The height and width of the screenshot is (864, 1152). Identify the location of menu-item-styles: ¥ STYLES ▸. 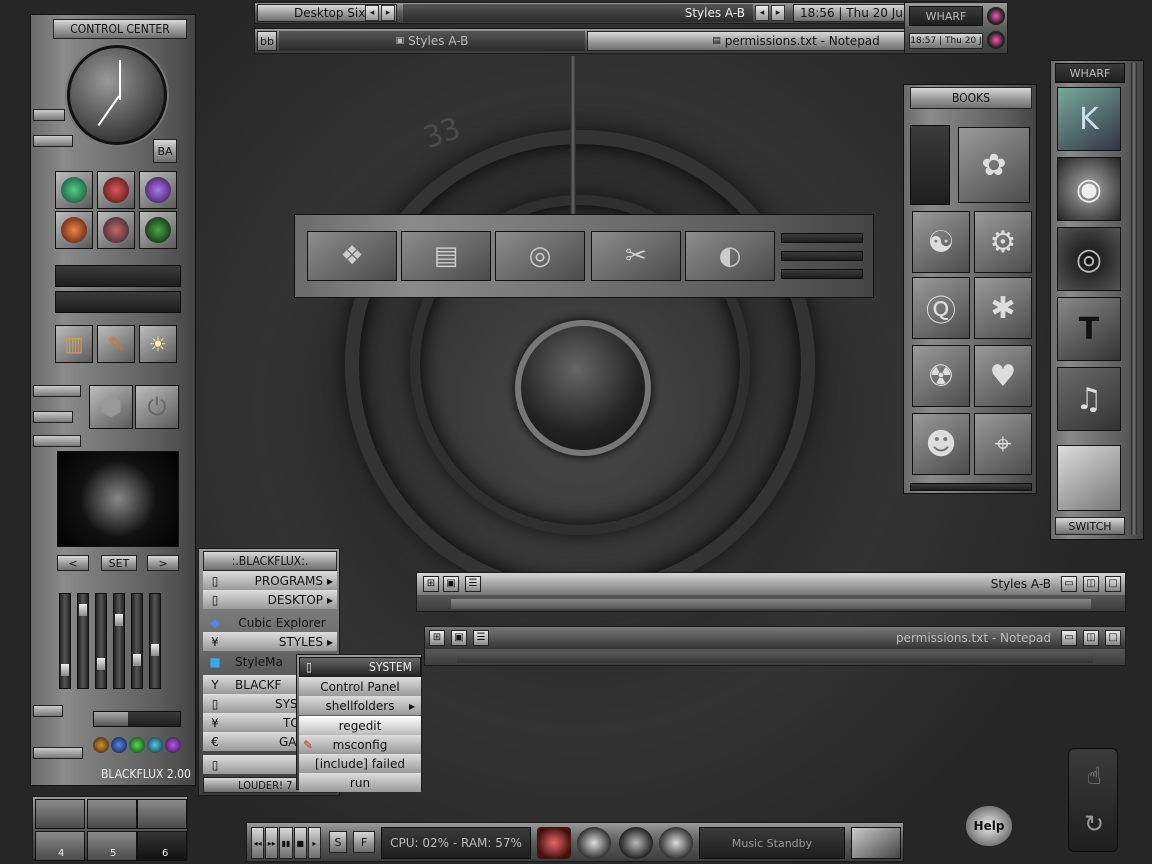
(270, 641).